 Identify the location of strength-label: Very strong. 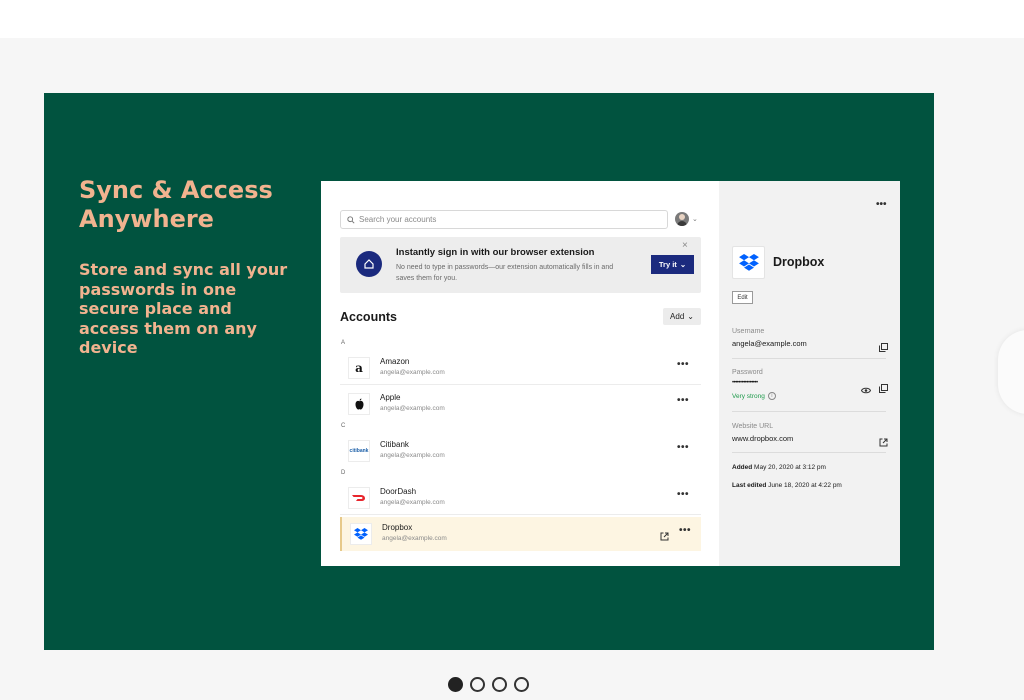
(748, 396).